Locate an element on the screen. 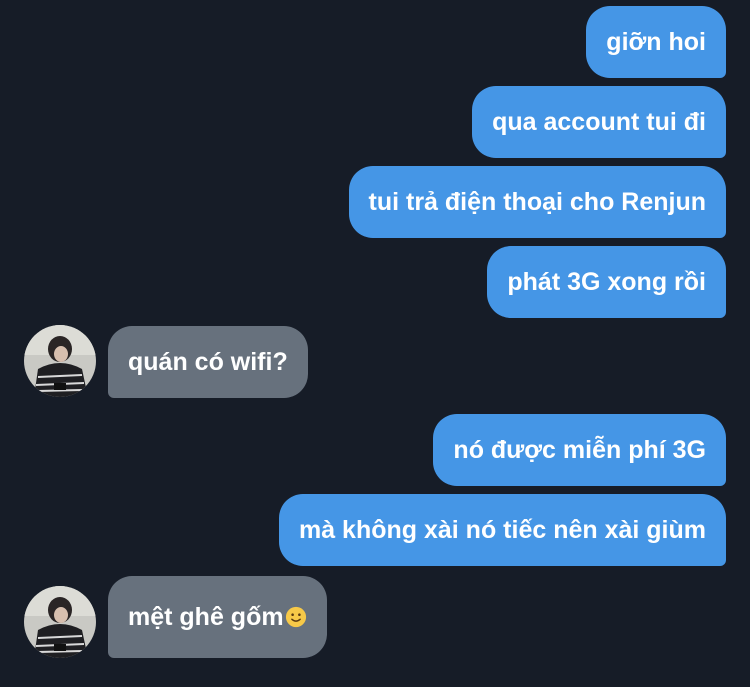  message-text: mệt ghê gốm is located at coordinates (206, 617).